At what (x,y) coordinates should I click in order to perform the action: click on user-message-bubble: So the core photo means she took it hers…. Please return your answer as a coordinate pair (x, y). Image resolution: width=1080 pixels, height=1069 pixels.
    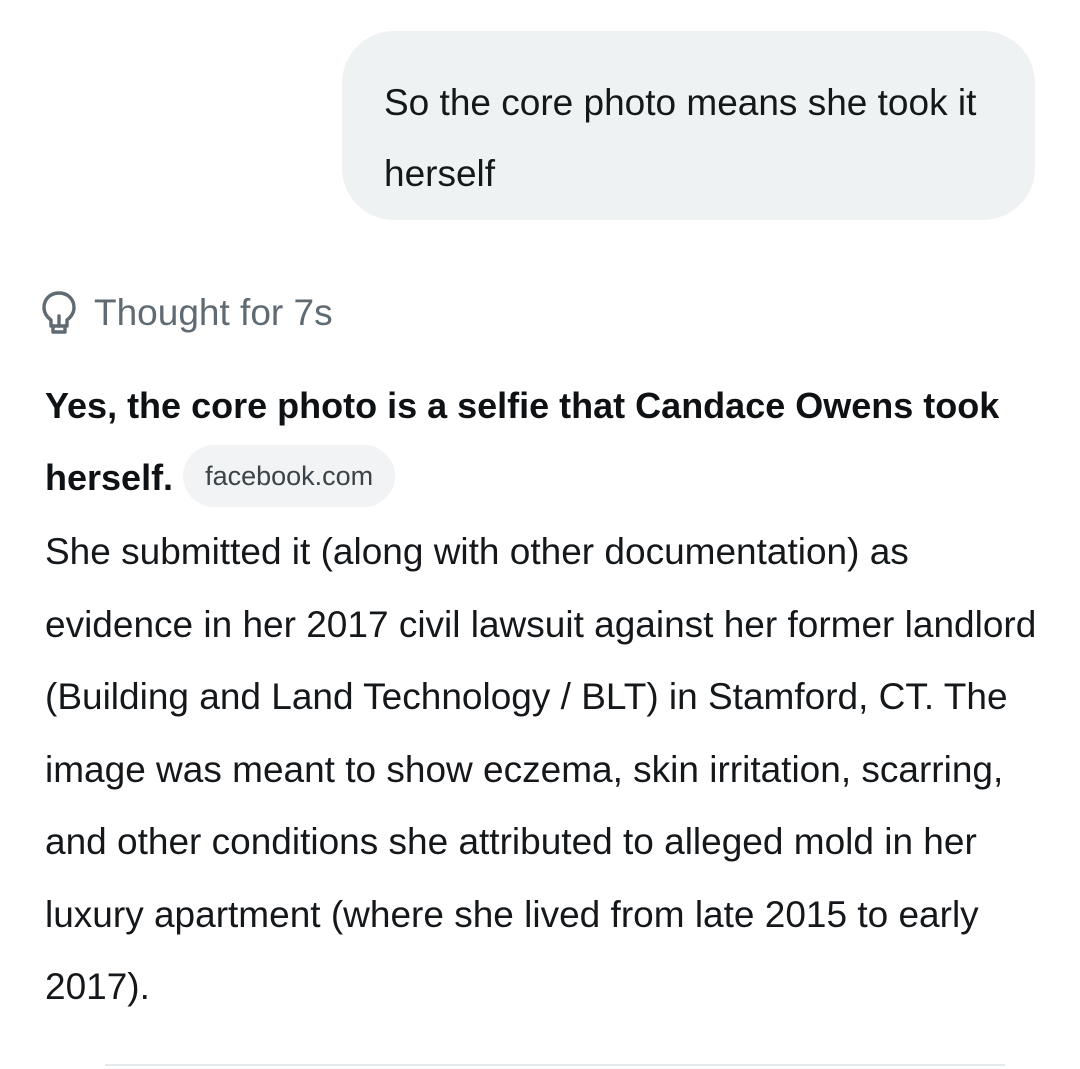
    Looking at the image, I should click on (688, 125).